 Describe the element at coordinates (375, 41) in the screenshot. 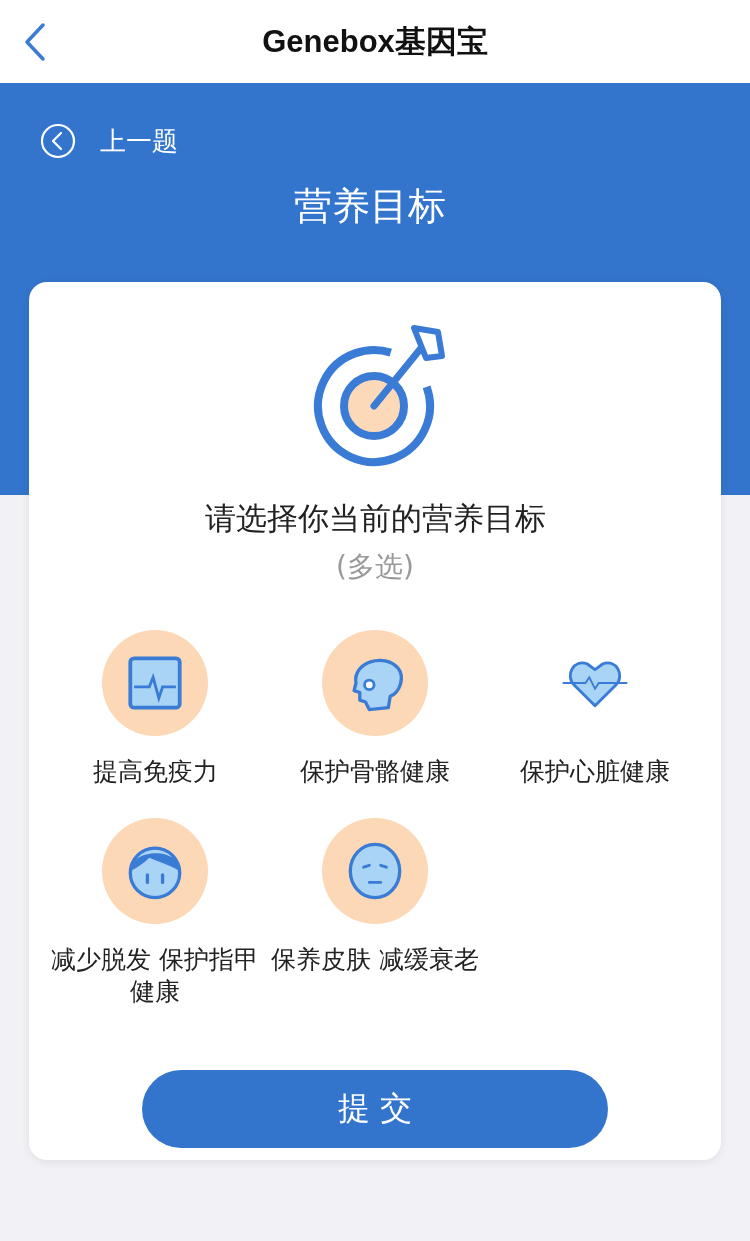

I see `nav-title: Genebox基因宝` at that location.